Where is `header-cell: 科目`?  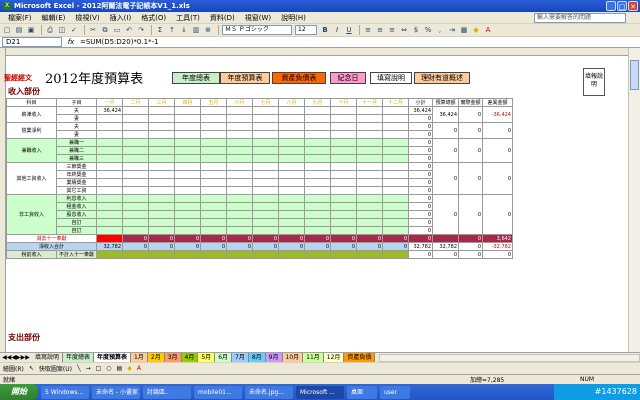
header-cell: 科目 is located at coordinates (31, 102).